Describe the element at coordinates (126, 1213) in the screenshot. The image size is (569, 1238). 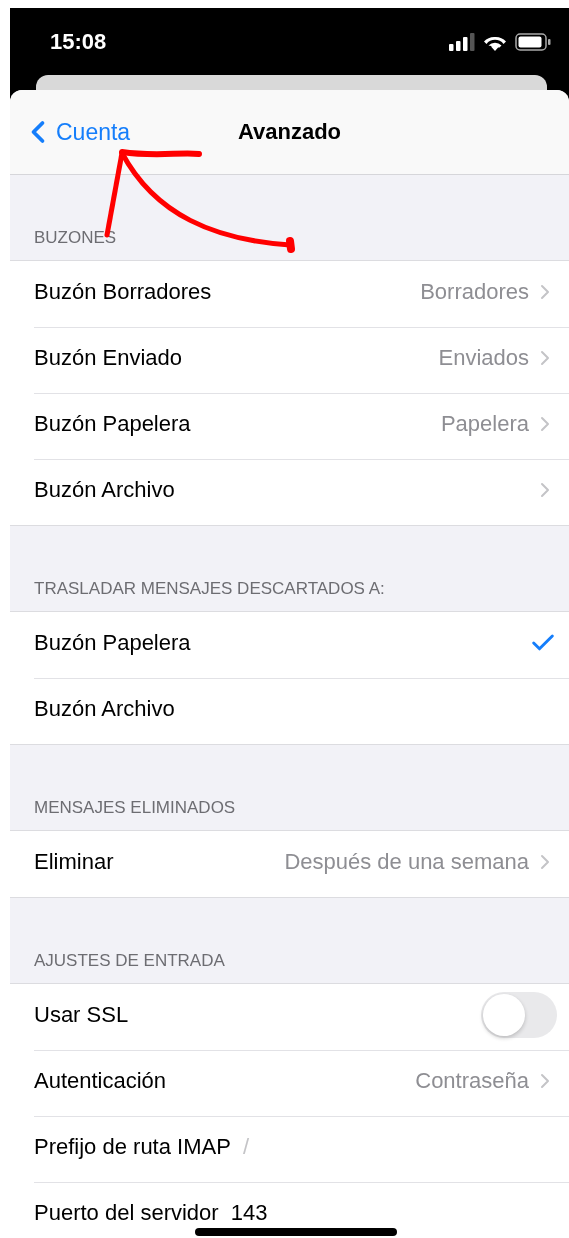
I see `row-label: Puerto del servidor` at that location.